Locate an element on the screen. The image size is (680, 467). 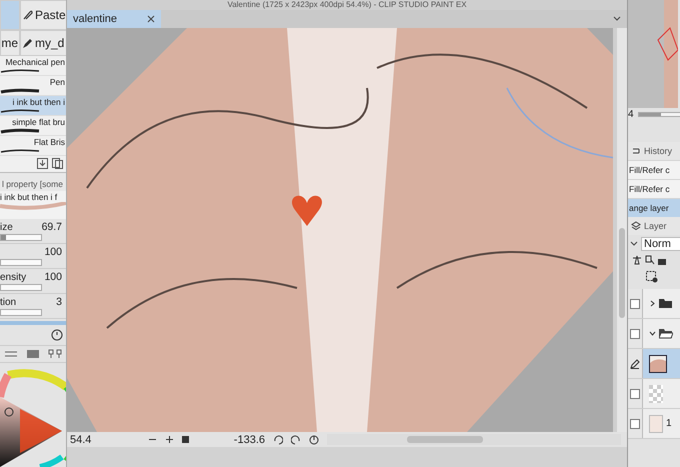
list-icon is located at coordinates (11, 354).